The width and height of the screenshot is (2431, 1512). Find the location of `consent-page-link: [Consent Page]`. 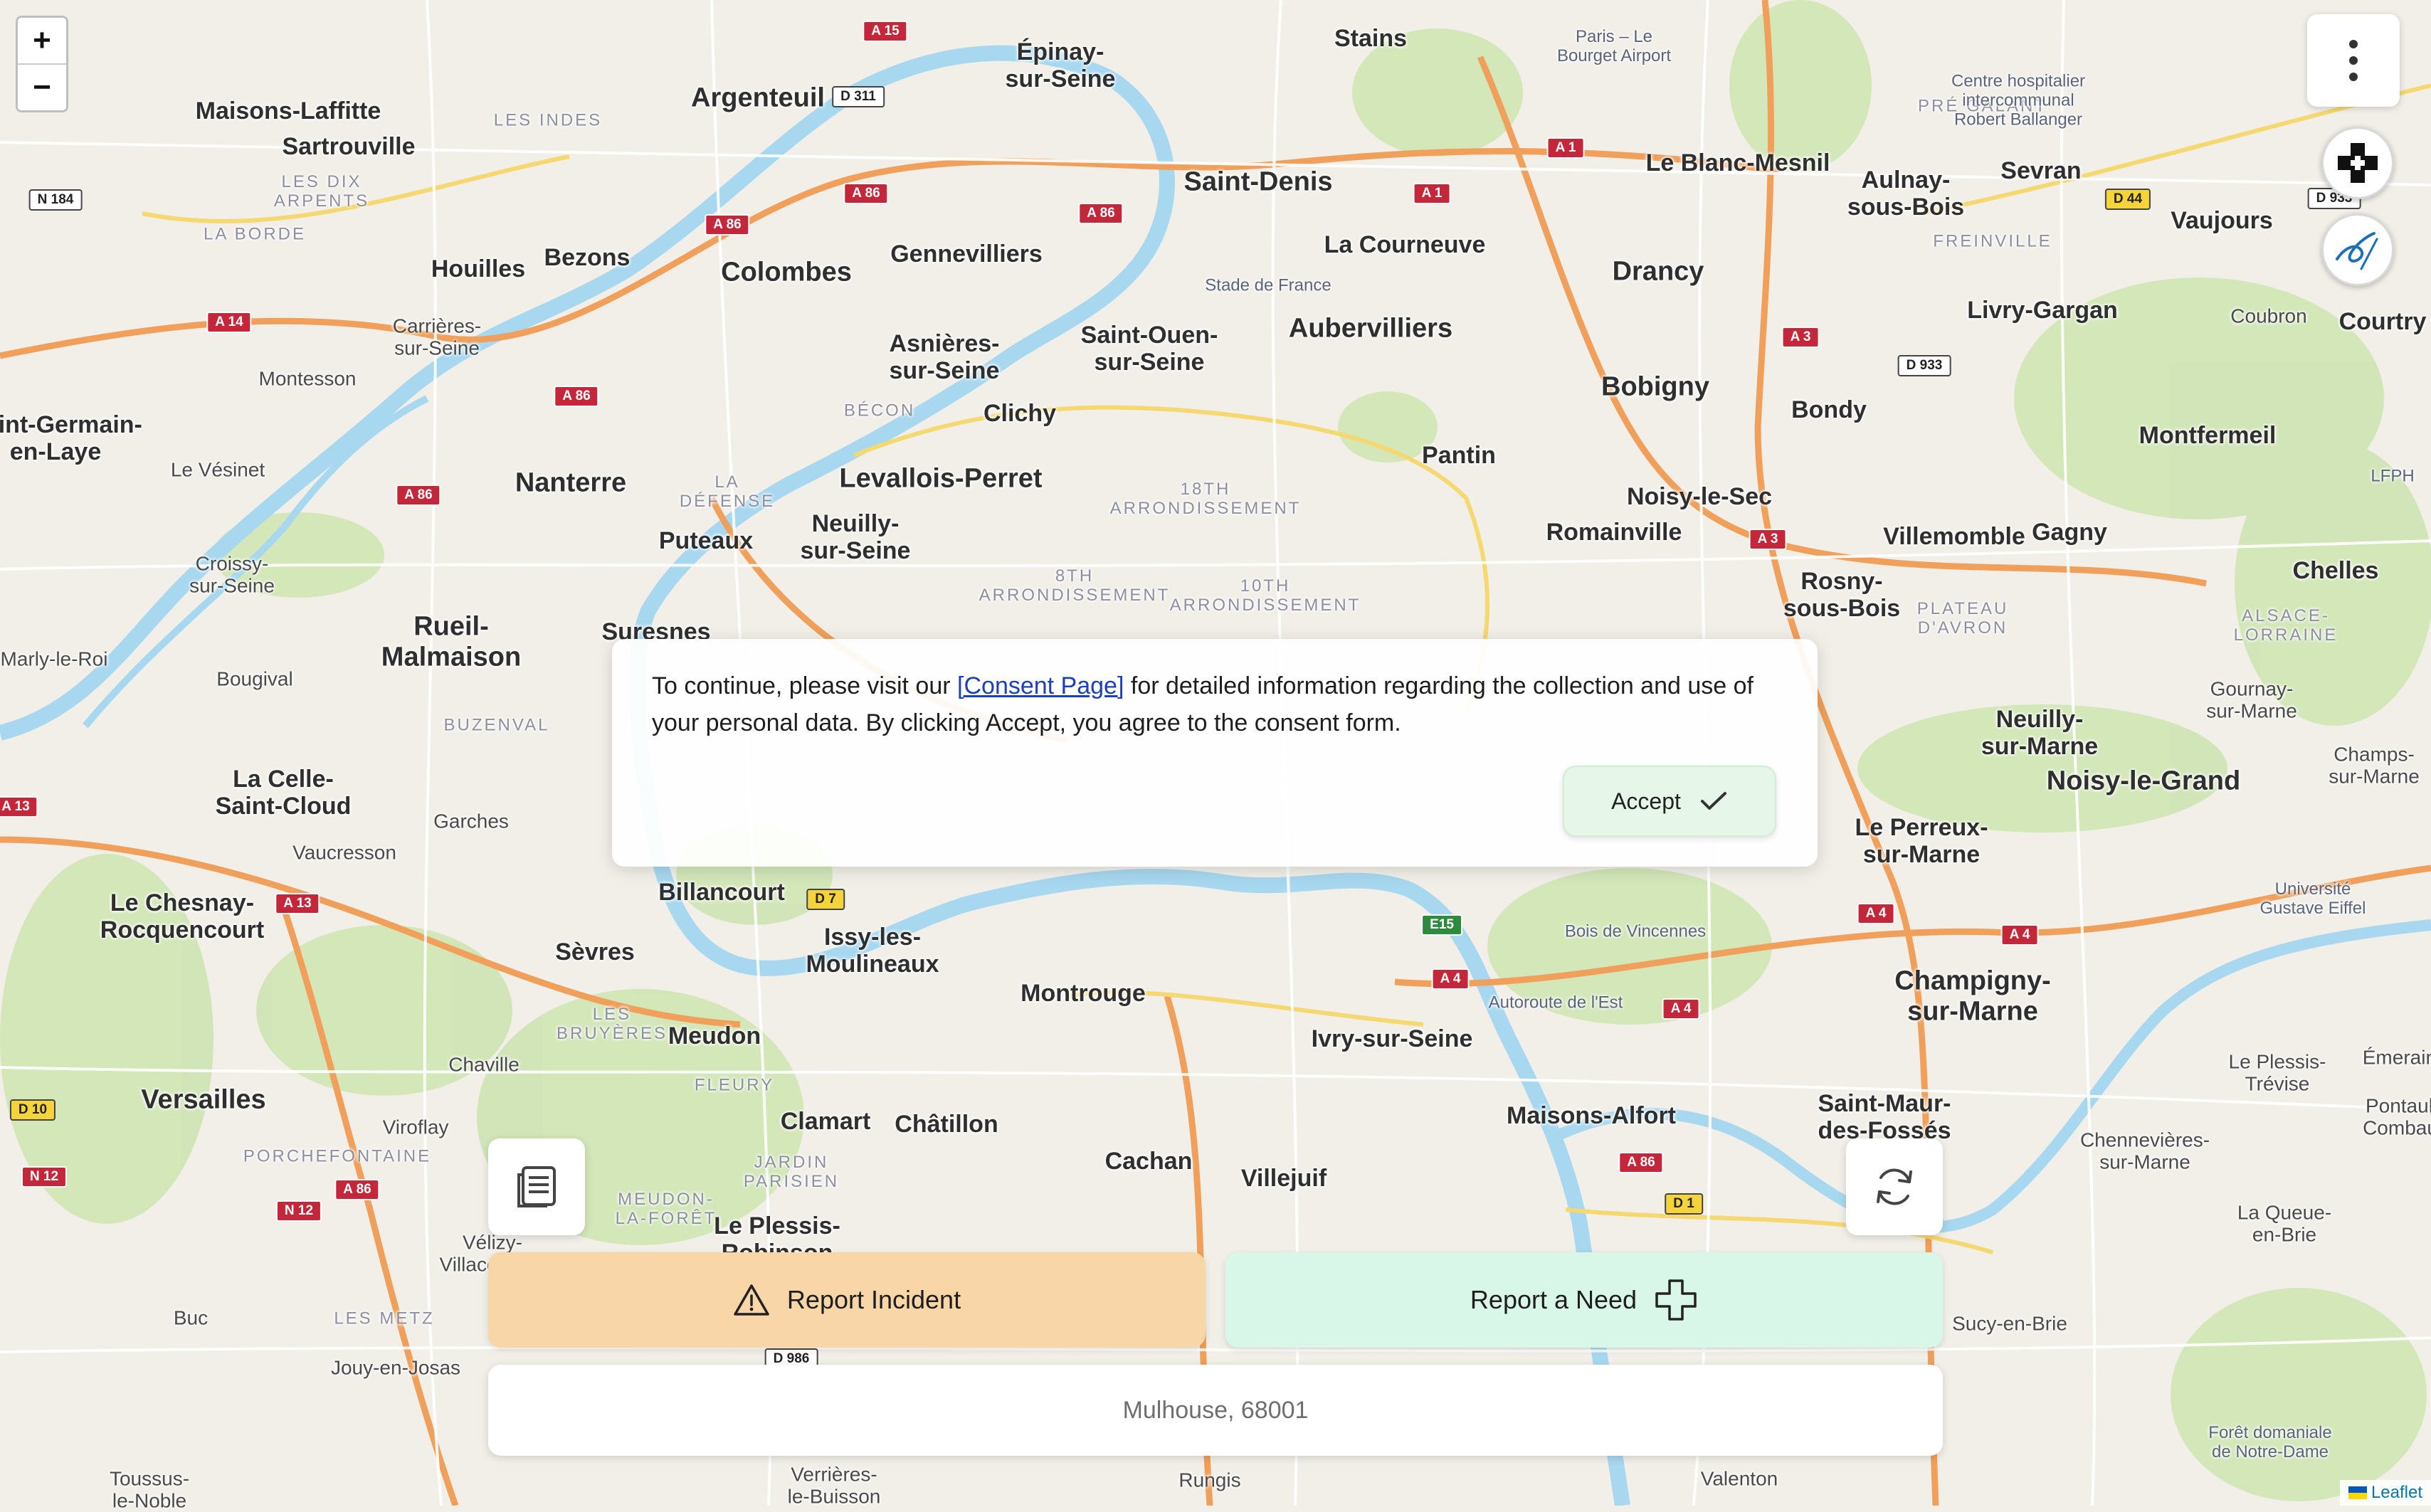

consent-page-link: [Consent Page] is located at coordinates (1040, 685).